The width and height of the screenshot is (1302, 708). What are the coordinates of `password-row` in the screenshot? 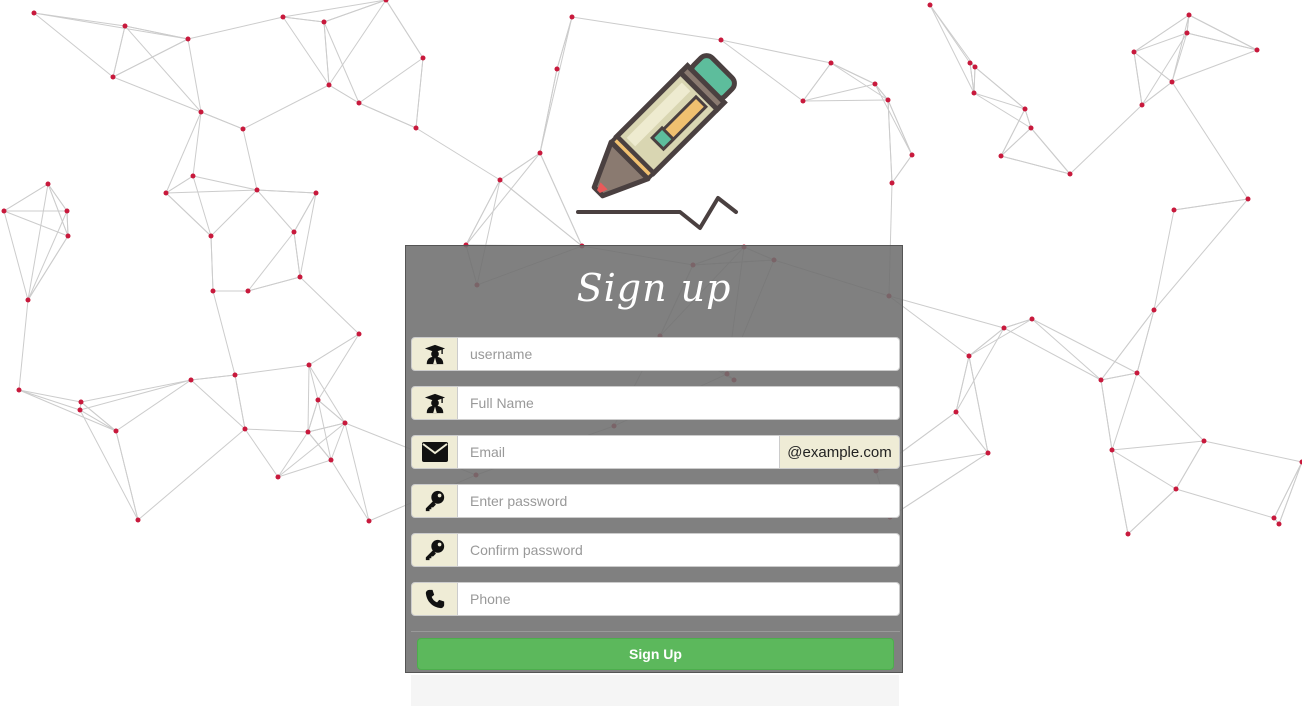 It's located at (655, 501).